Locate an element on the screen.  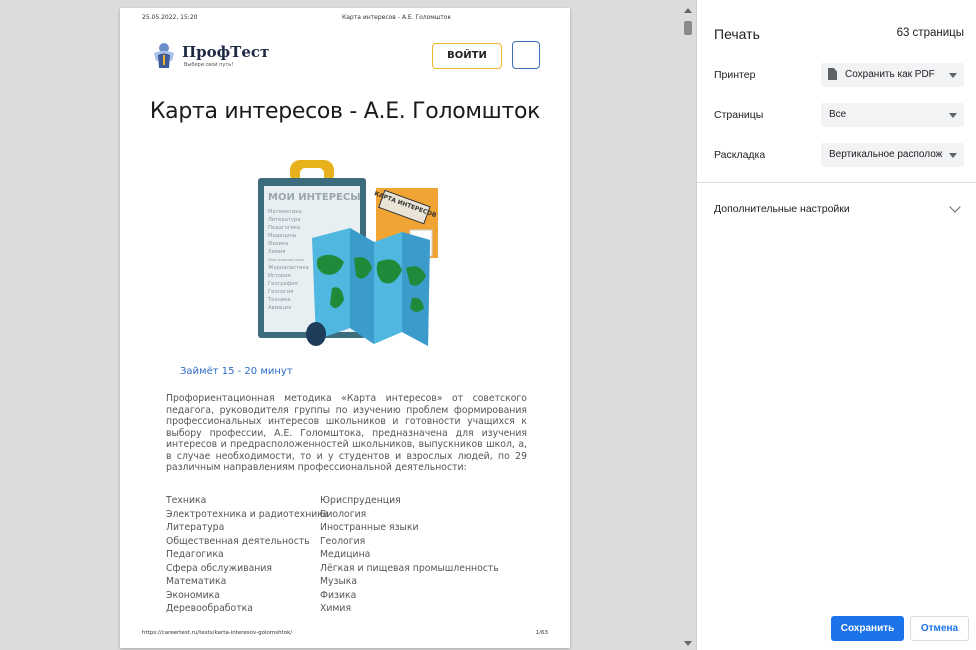
topic-item: Общественная деятельность is located at coordinates (238, 541).